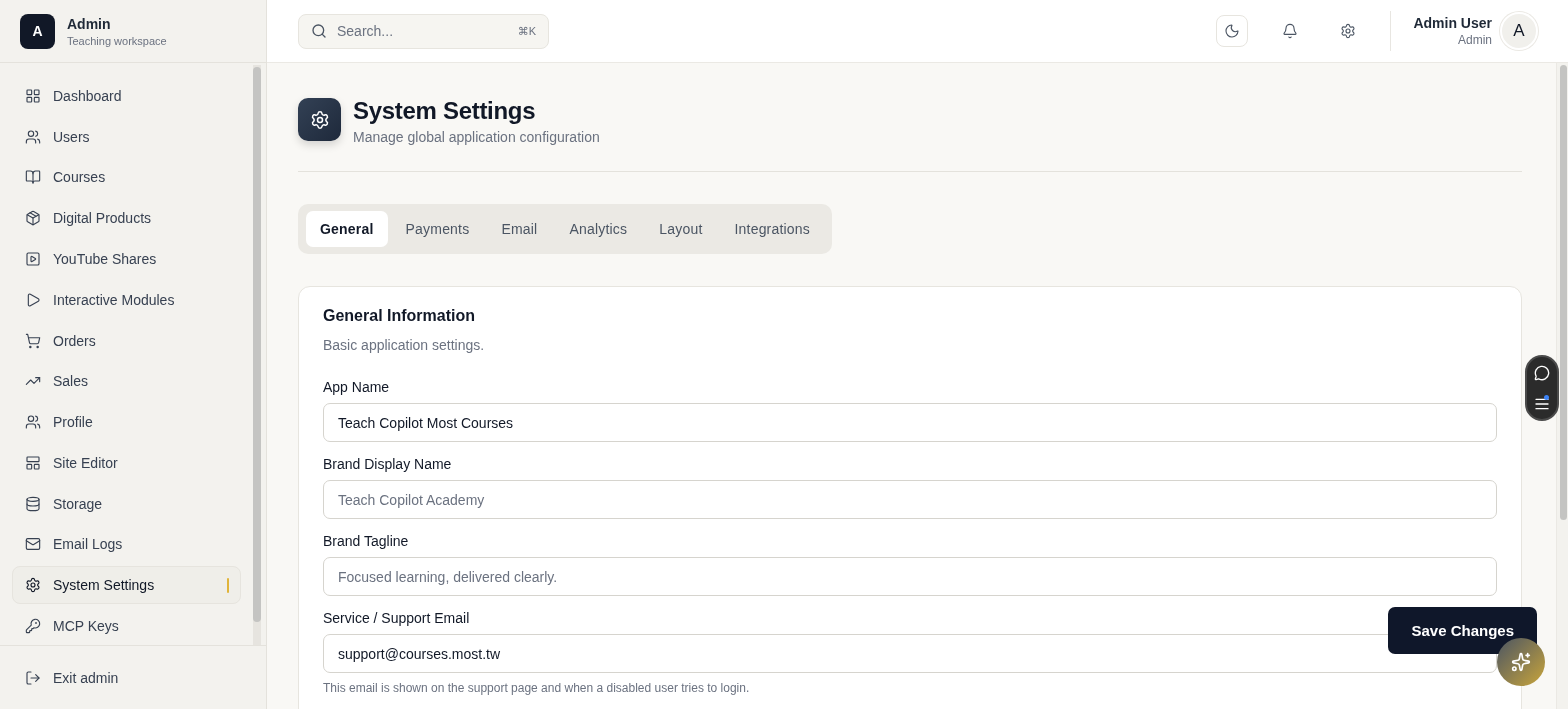 This screenshot has width=1568, height=709. I want to click on card-description: Basic application settings., so click(404, 345).